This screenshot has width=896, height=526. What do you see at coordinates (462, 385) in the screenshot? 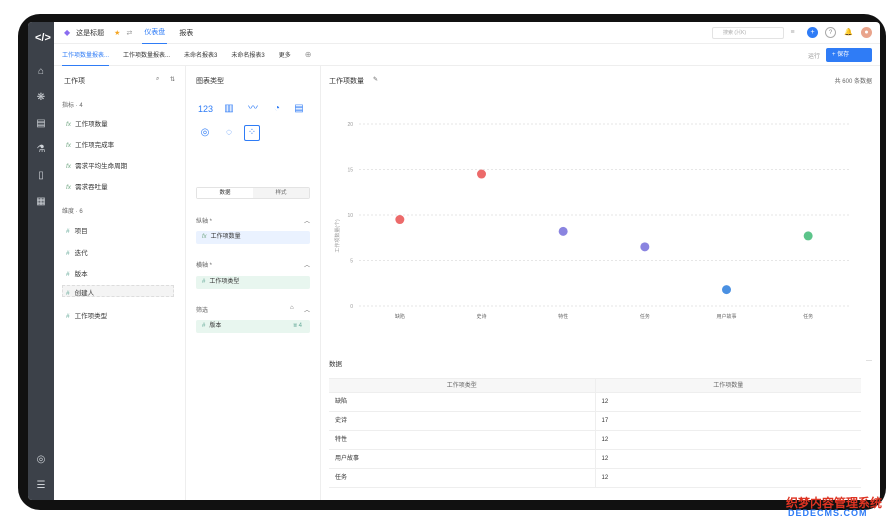
I see `column-header: 工作项类型` at bounding box center [462, 385].